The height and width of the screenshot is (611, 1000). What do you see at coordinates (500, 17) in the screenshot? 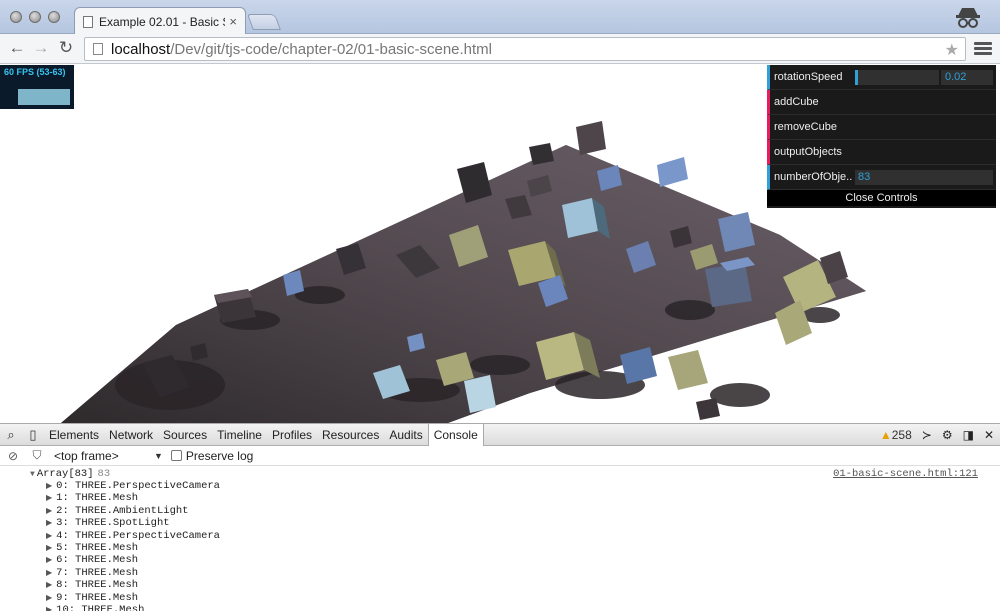
I see `window-titlebar: Example 02.01 - Basic Sce ×` at bounding box center [500, 17].